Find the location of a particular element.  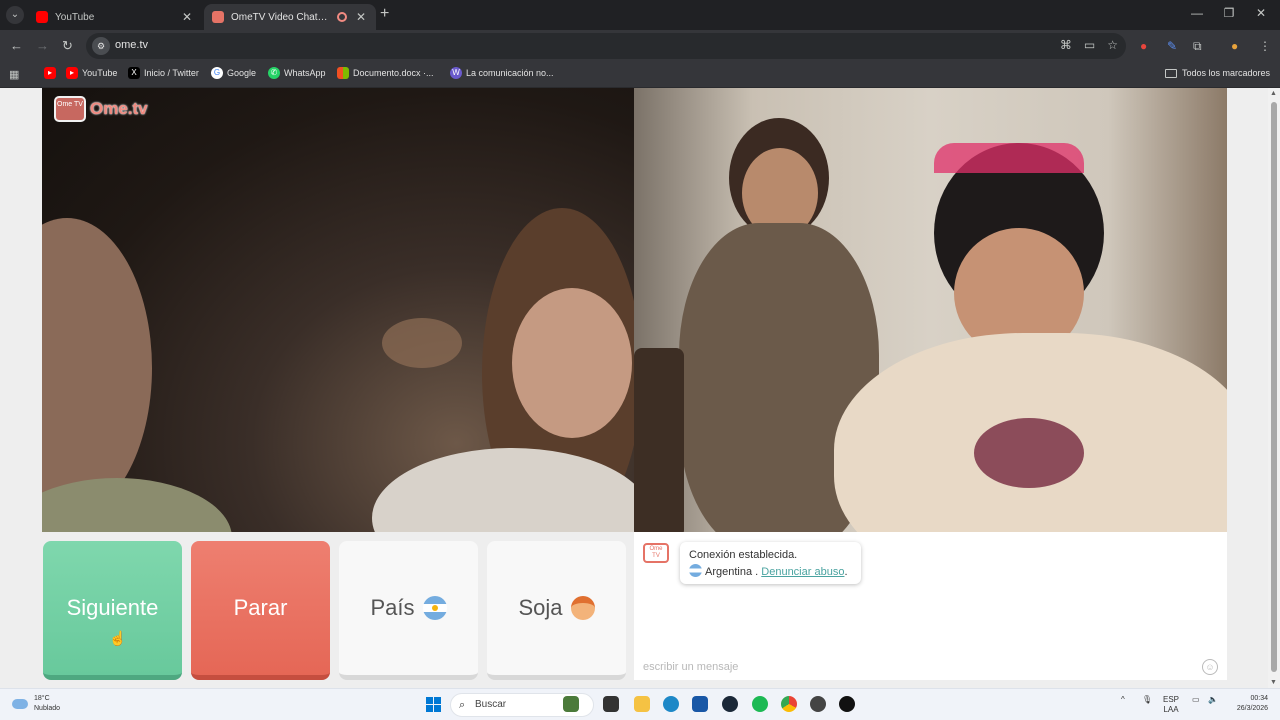

chrome-icon is located at coordinates (789, 704).